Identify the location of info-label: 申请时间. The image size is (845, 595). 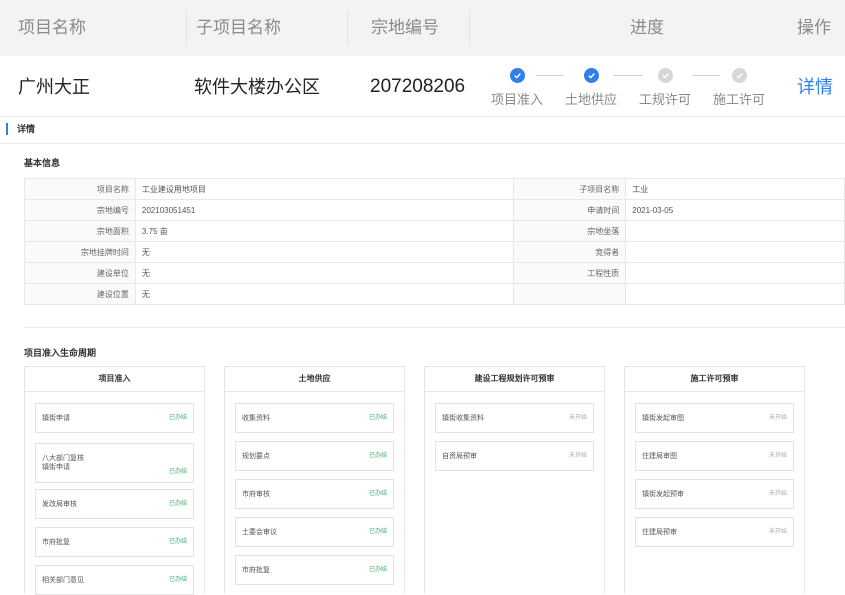
(570, 210).